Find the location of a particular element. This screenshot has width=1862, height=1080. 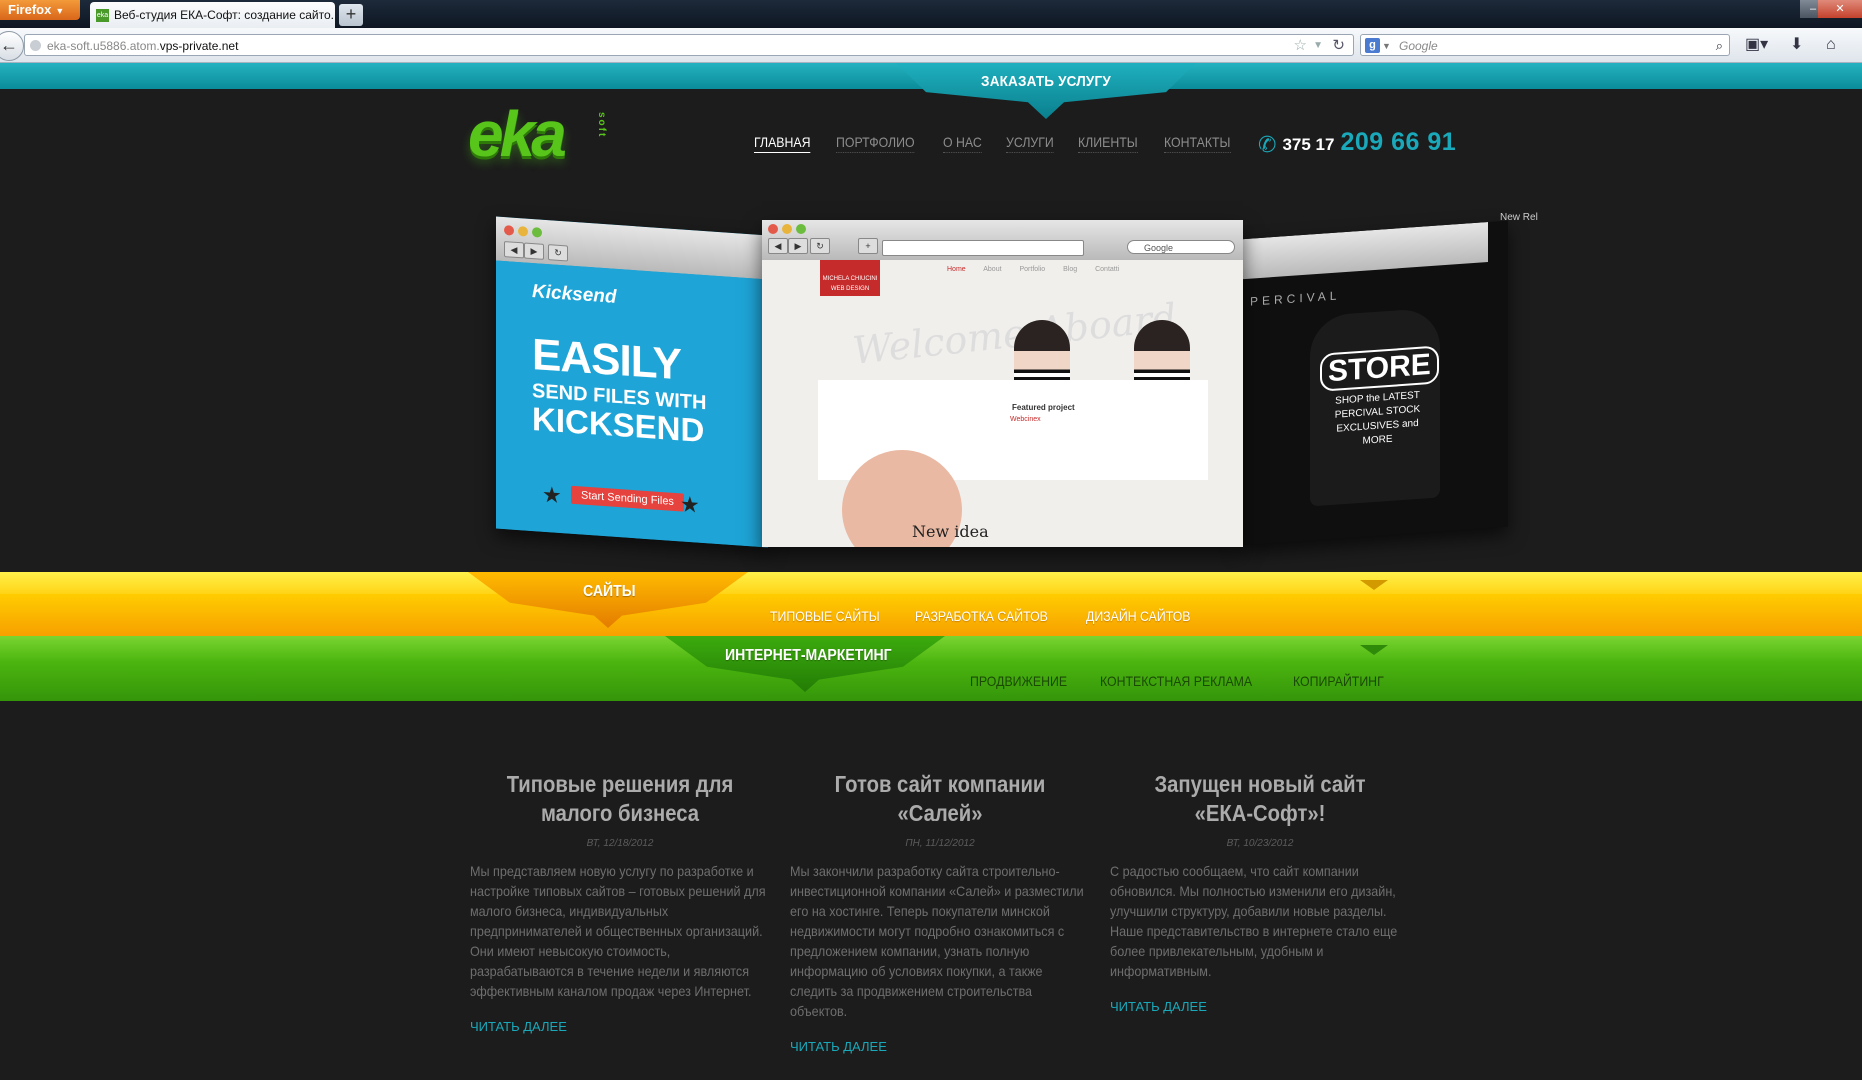

link-copywriting: КОПИРАЙТИНГ is located at coordinates (1338, 681).